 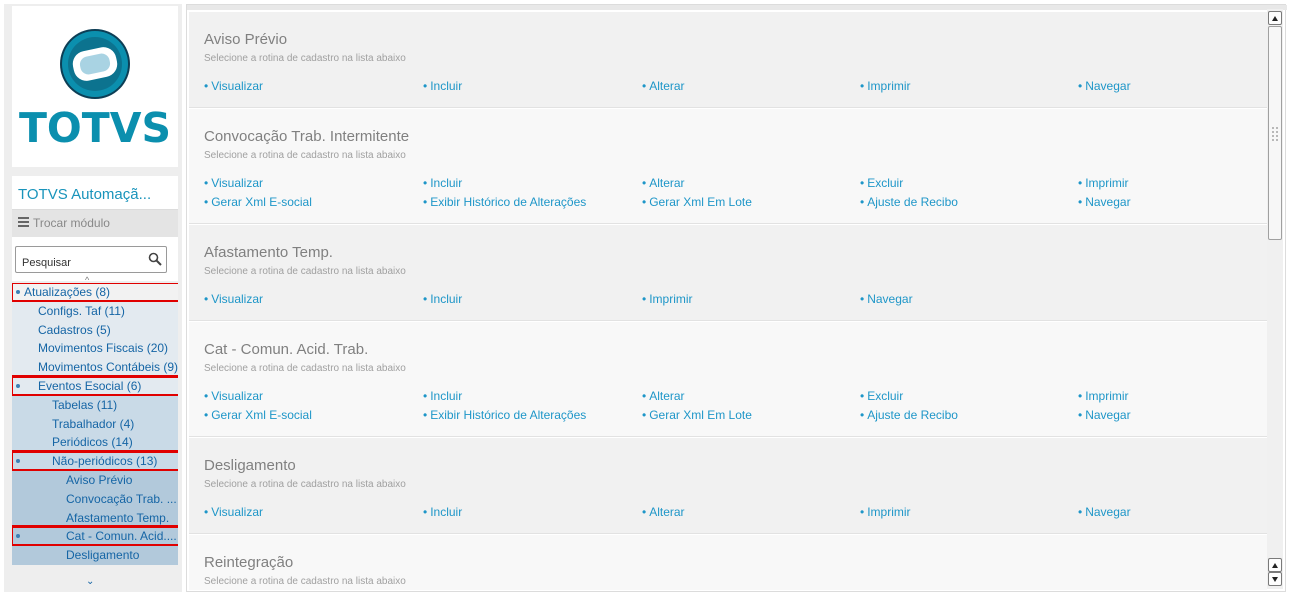 What do you see at coordinates (95, 64) in the screenshot?
I see `totvs-logo-icon` at bounding box center [95, 64].